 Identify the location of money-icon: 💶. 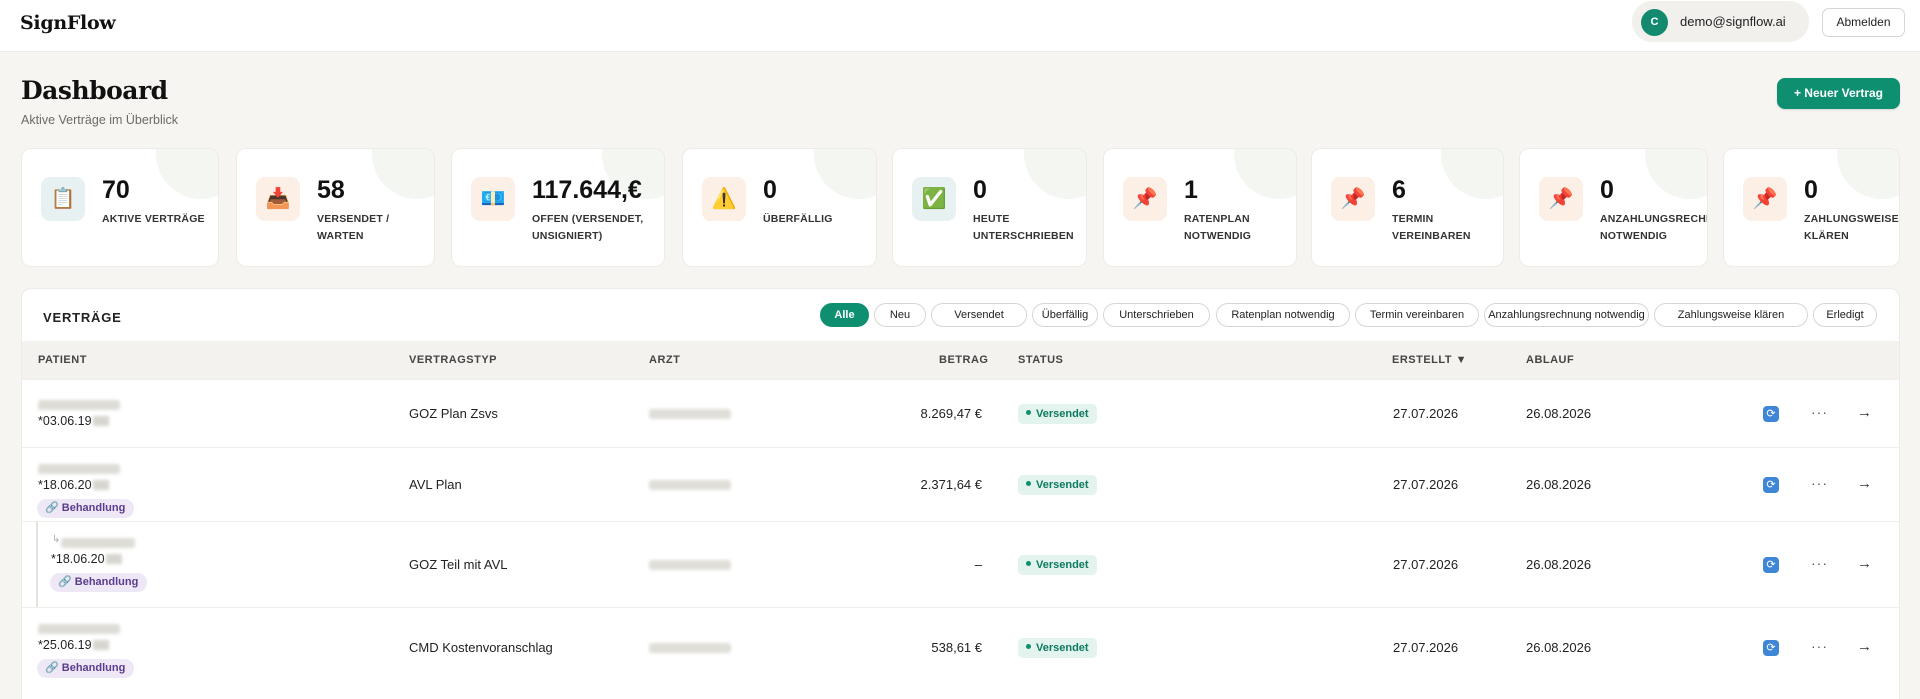
(493, 199).